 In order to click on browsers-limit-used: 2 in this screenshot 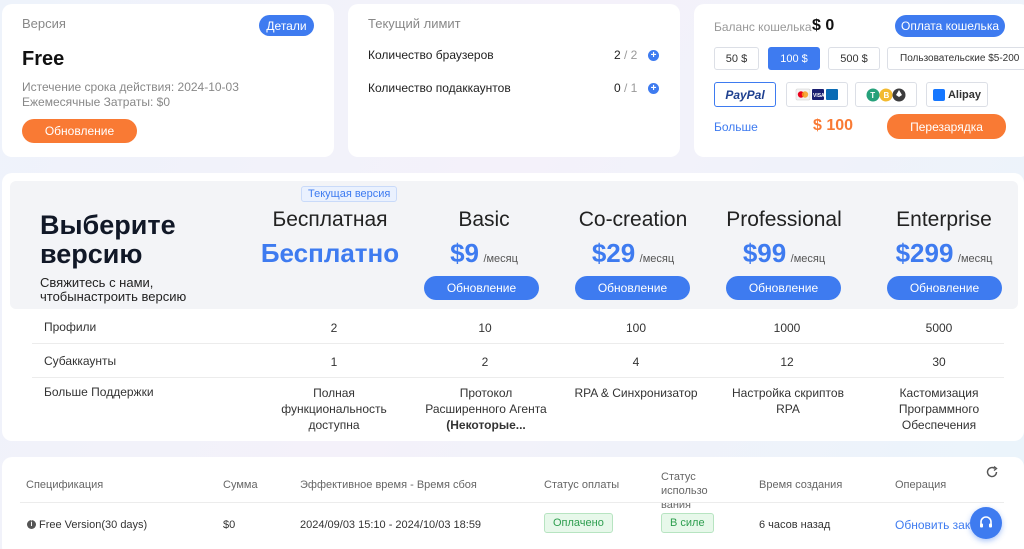, I will do `click(617, 55)`.